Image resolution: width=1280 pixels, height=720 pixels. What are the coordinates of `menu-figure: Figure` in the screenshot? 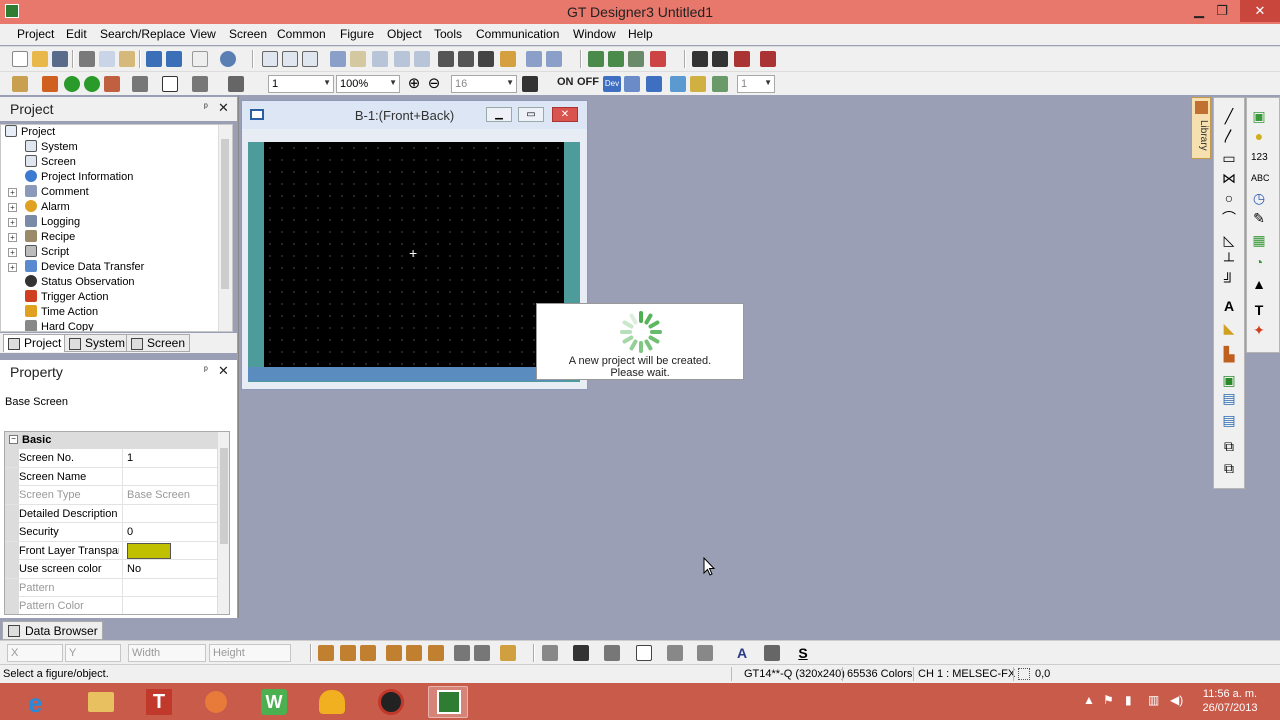 It's located at (357, 34).